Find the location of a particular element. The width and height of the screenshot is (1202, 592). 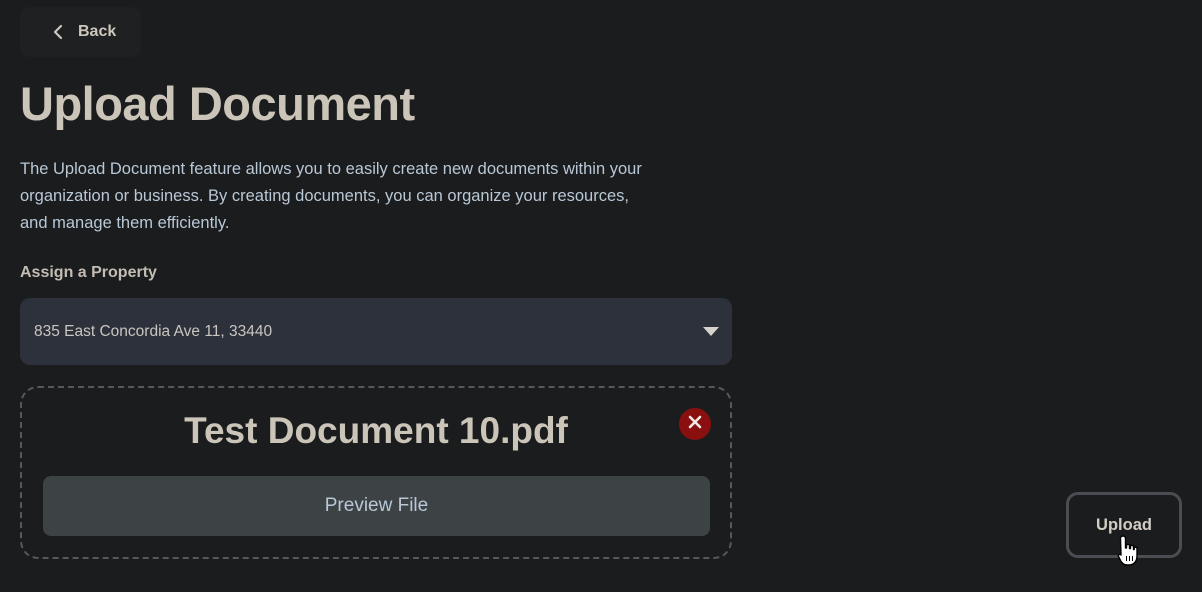

file-name: Test Document 10.pdf is located at coordinates (376, 430).